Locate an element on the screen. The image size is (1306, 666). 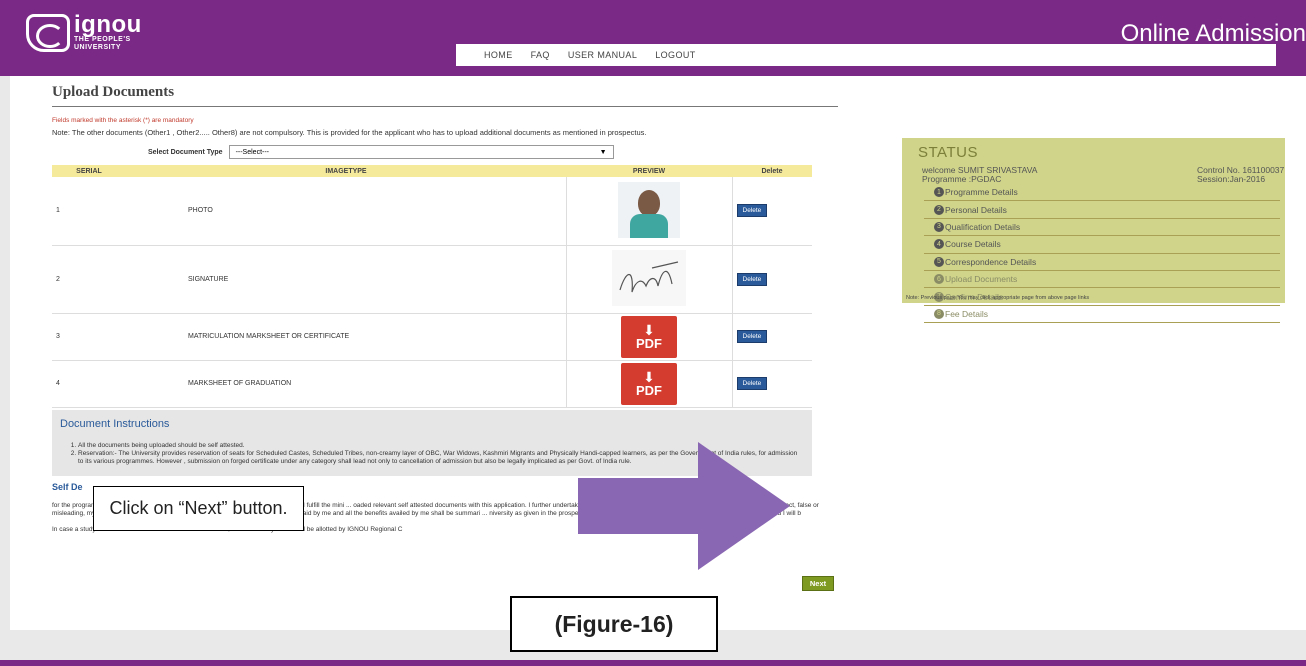
instruction-callout: Click on “Next” button. is located at coordinates (198, 508).